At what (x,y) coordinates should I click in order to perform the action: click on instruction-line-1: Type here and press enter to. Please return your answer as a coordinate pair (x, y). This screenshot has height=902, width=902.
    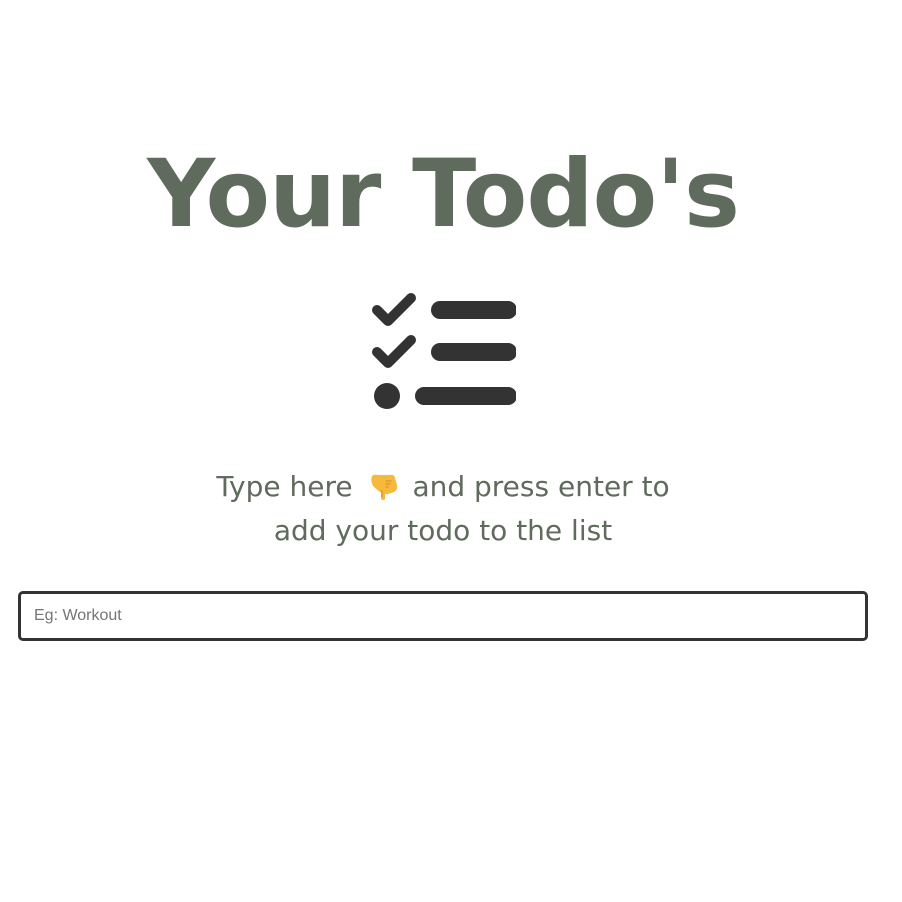
    Looking at the image, I should click on (443, 487).